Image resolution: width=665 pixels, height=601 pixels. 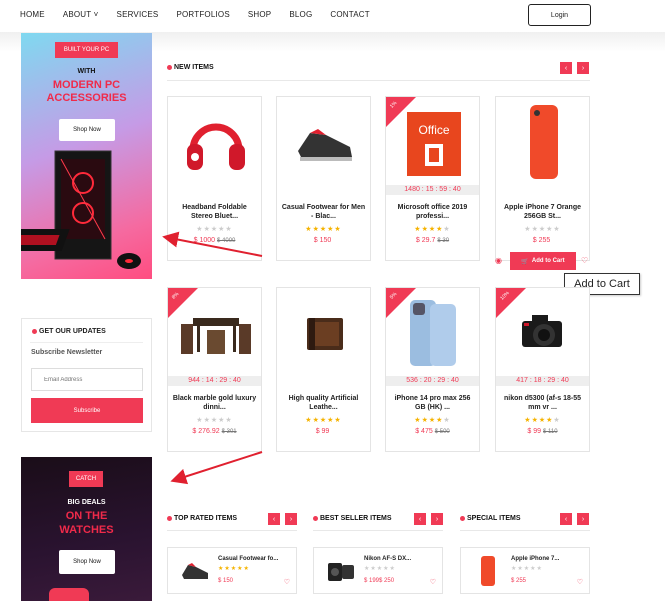 I want to click on banner-tag: CATCH, so click(x=86, y=479).